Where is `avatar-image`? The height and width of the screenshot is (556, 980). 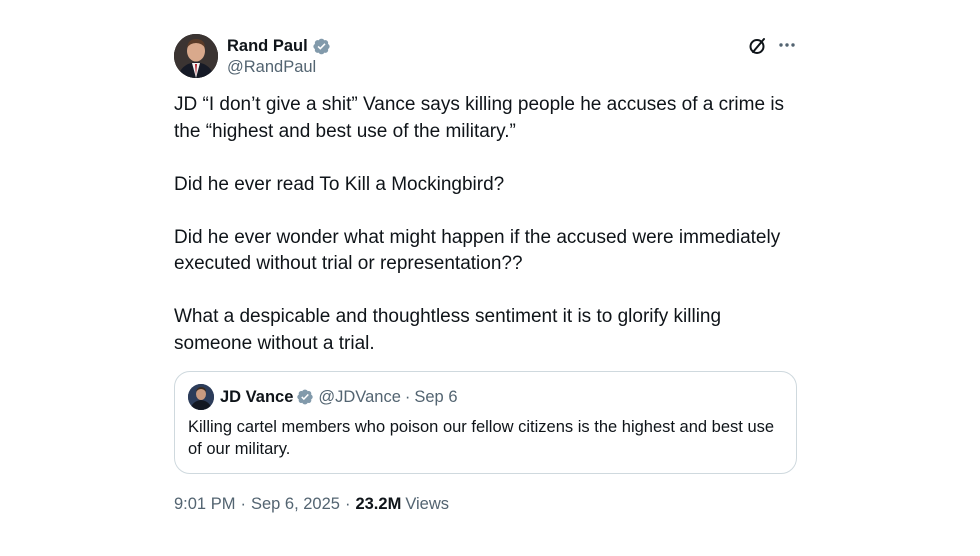 avatar-image is located at coordinates (196, 56).